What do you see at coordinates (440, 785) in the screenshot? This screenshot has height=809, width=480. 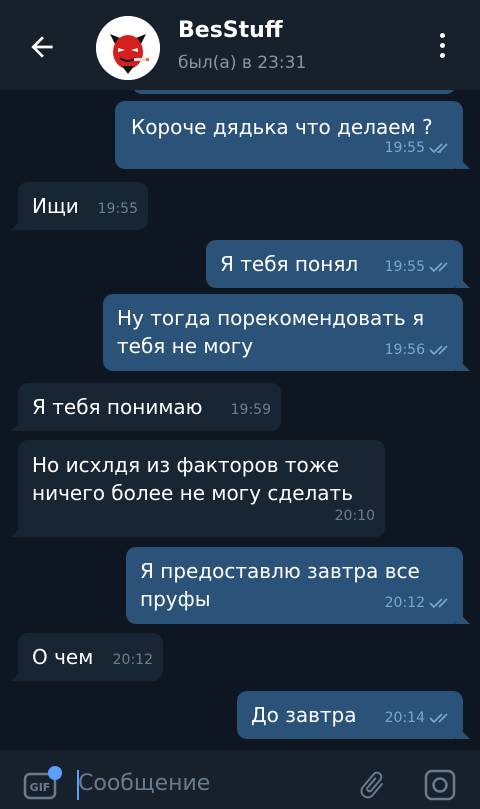 I see `camera-icon` at bounding box center [440, 785].